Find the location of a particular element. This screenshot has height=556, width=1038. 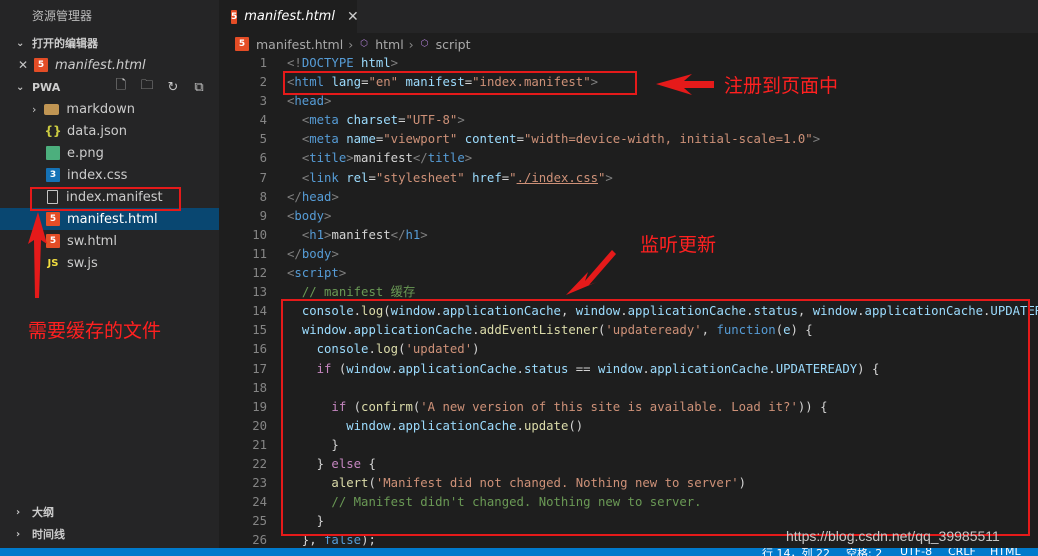

line-number: 24 is located at coordinates (259, 502).